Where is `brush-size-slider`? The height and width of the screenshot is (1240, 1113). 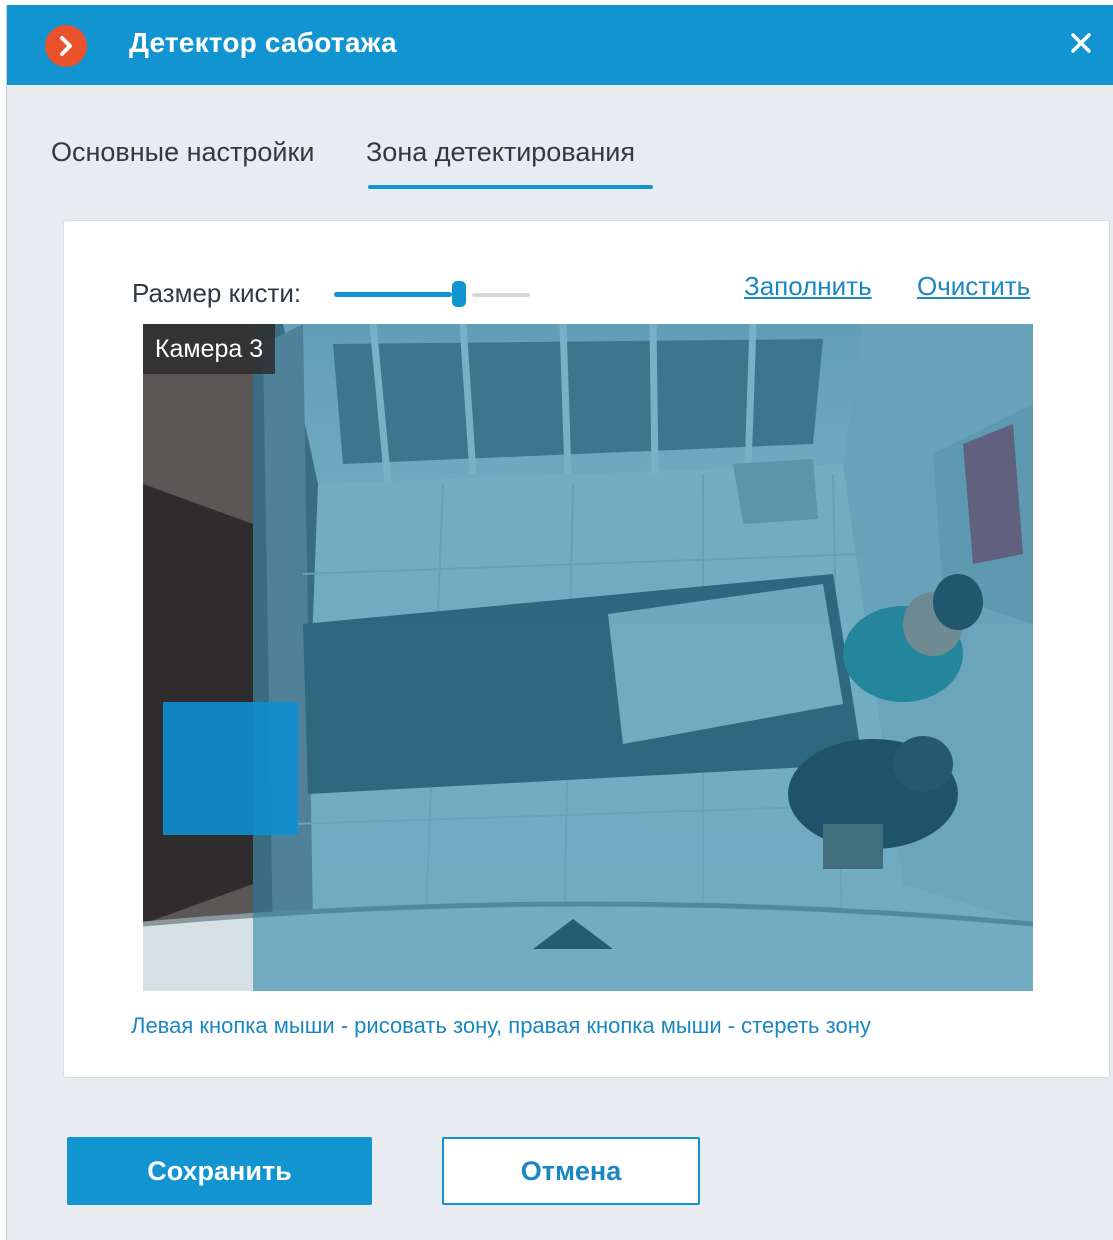
brush-size-slider is located at coordinates (432, 295).